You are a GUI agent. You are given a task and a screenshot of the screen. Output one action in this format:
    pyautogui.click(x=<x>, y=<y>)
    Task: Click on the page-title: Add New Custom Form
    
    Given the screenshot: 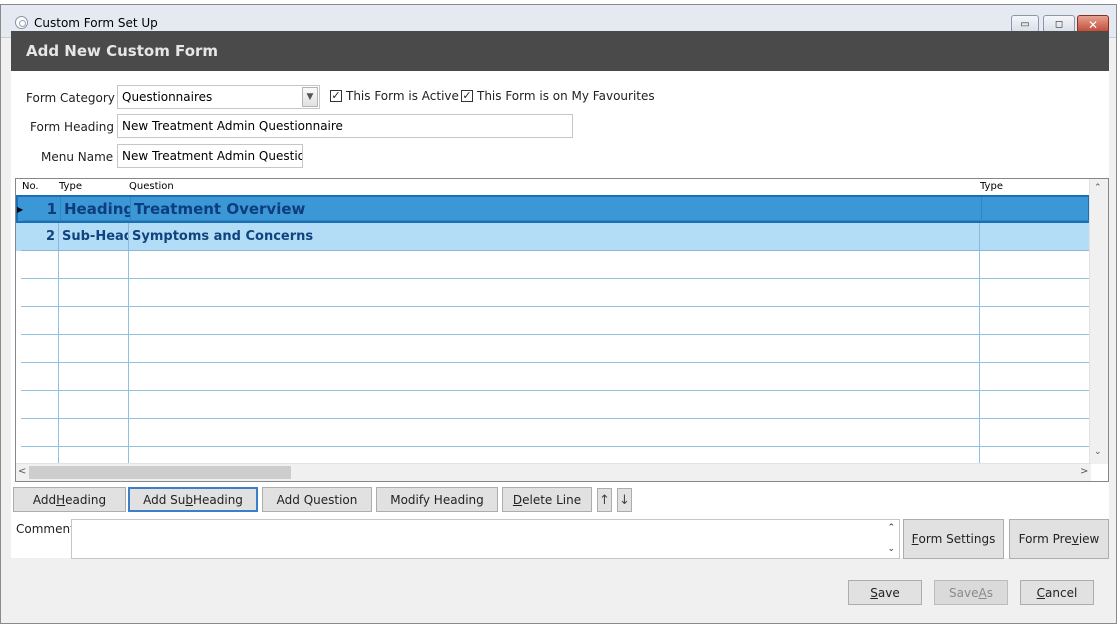 What is the action you would take?
    pyautogui.click(x=122, y=51)
    